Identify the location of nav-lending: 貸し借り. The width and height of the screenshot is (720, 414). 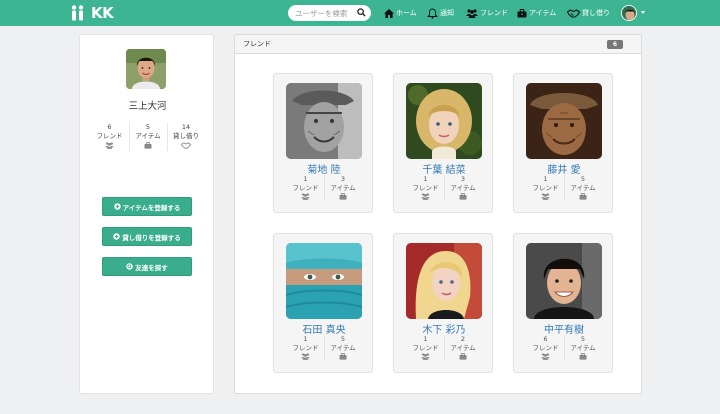
(588, 13).